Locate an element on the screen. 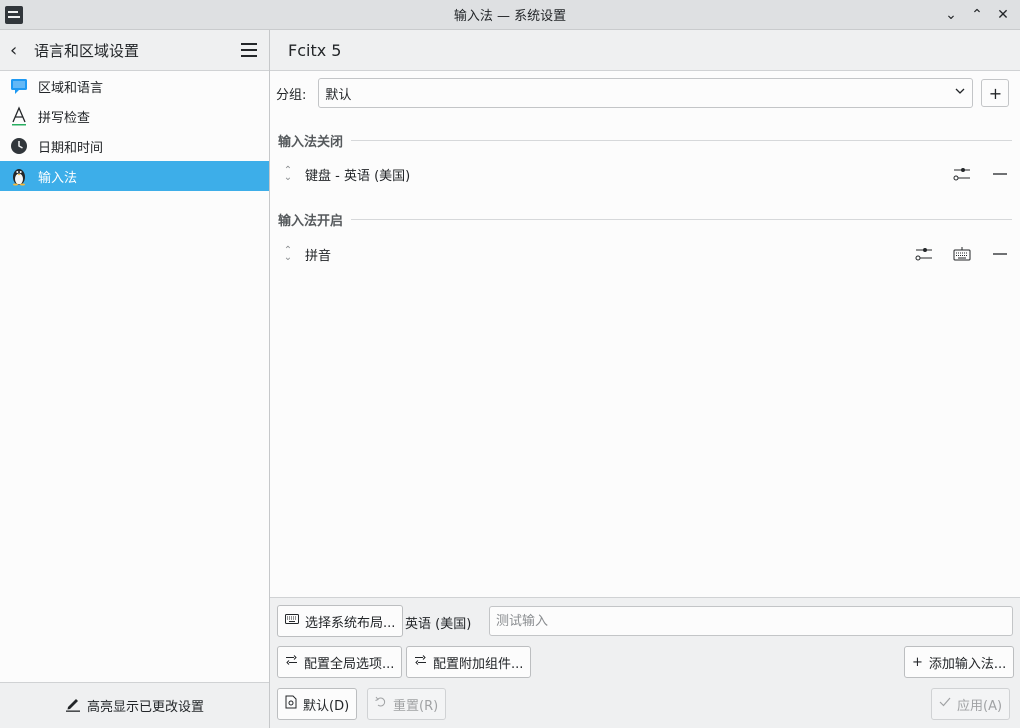 The width and height of the screenshot is (1020, 728). speech-bubble-icon is located at coordinates (19, 86).